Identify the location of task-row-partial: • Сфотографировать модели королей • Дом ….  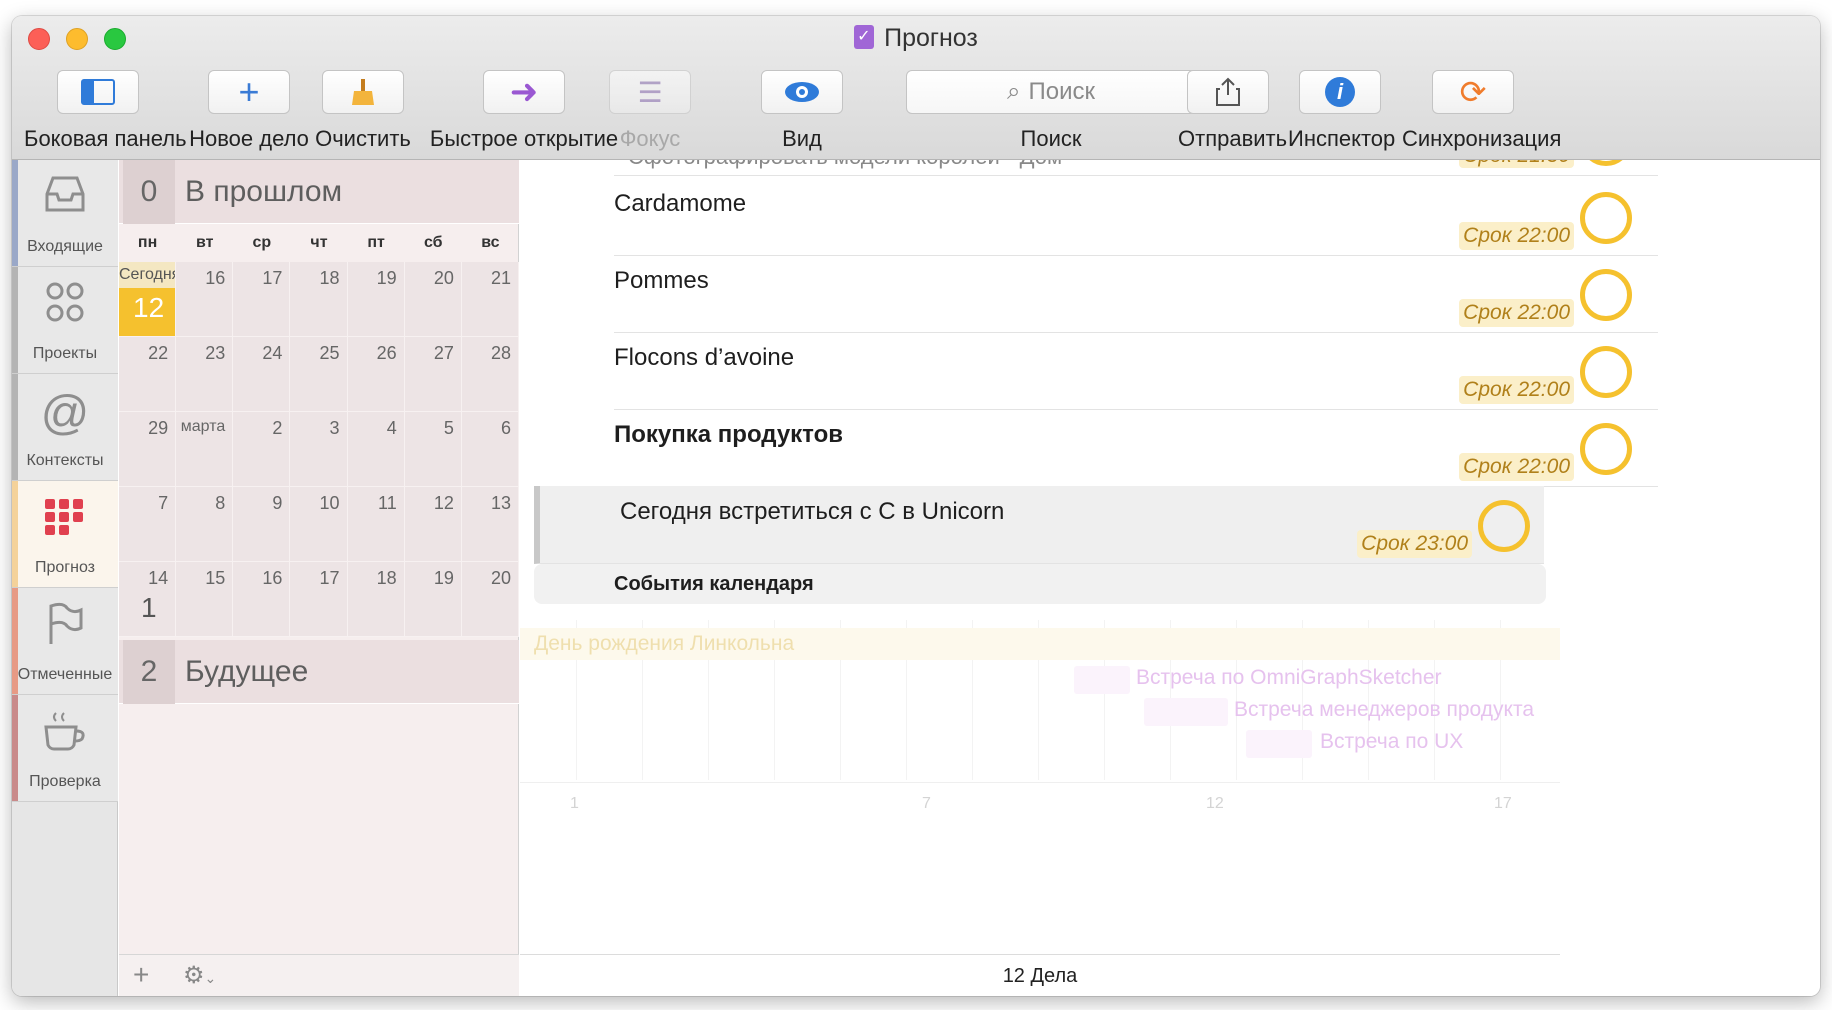
(1136, 168).